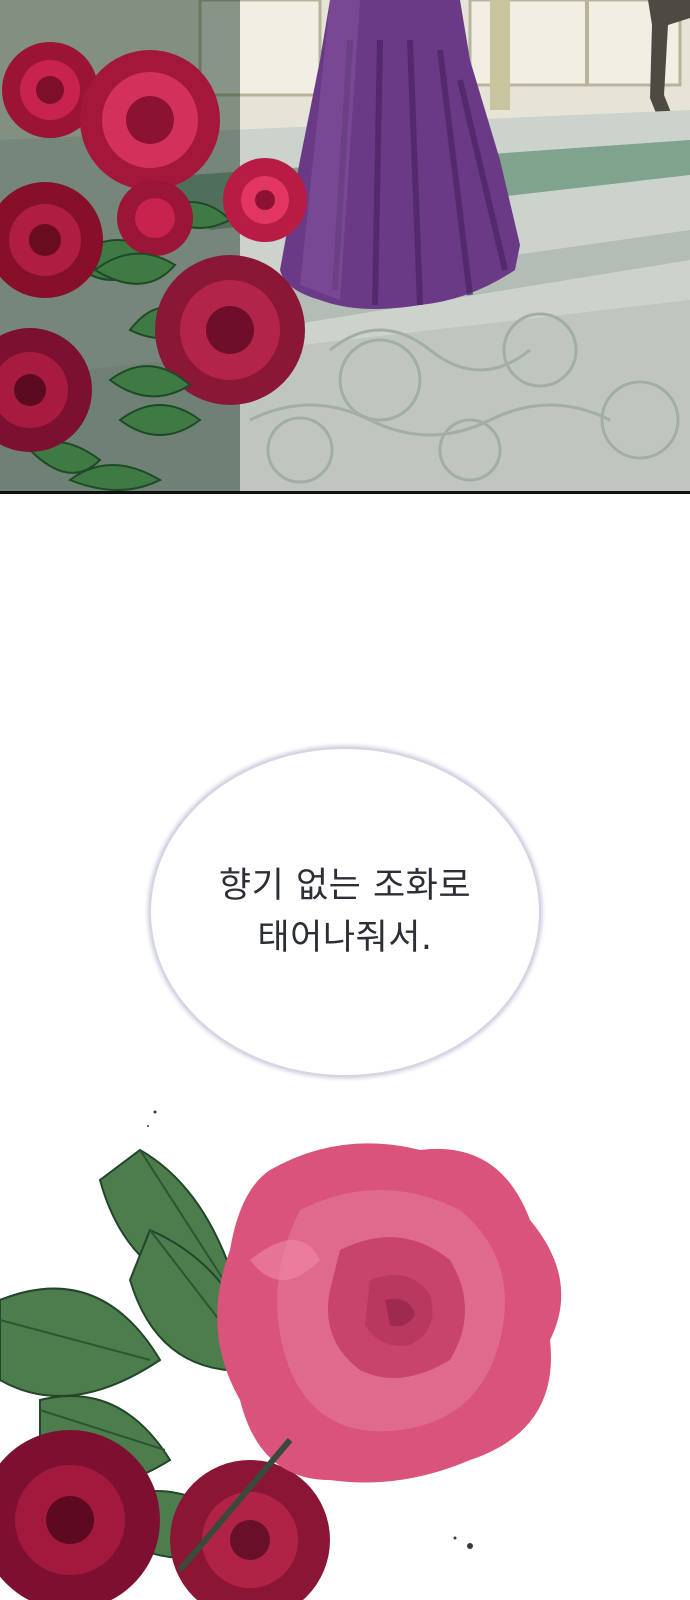  I want to click on pillar, so click(500, 55).